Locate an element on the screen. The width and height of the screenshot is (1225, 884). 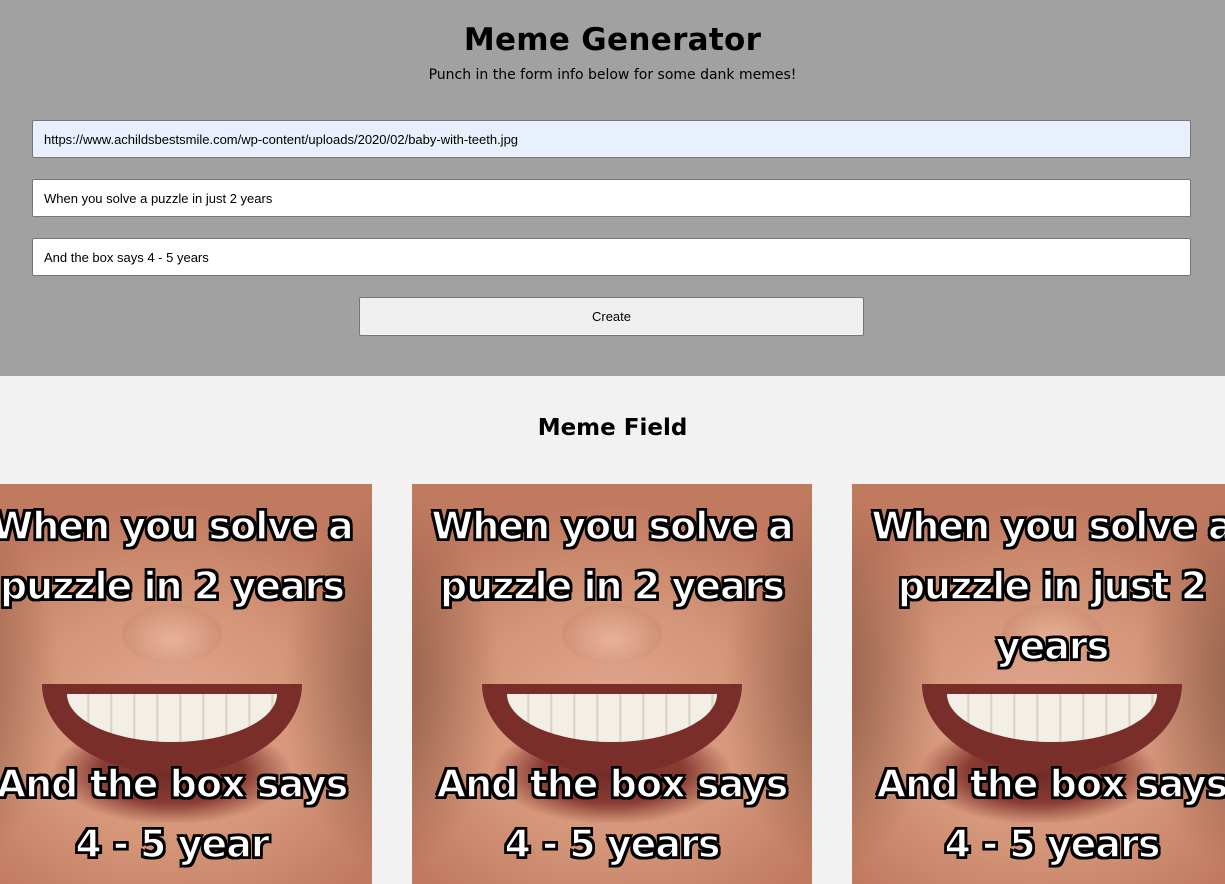
create-button: Create is located at coordinates (611, 316).